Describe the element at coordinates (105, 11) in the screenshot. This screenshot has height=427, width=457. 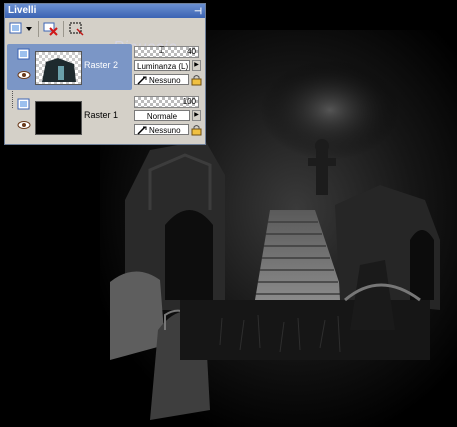
I see `palette-titlebar: Livelli ⊣` at that location.